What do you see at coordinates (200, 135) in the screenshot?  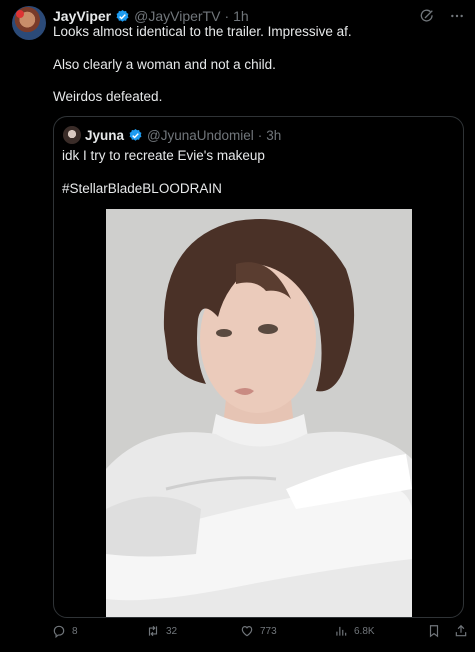 I see `quoted-author-handle: @JyunaUndomiel` at bounding box center [200, 135].